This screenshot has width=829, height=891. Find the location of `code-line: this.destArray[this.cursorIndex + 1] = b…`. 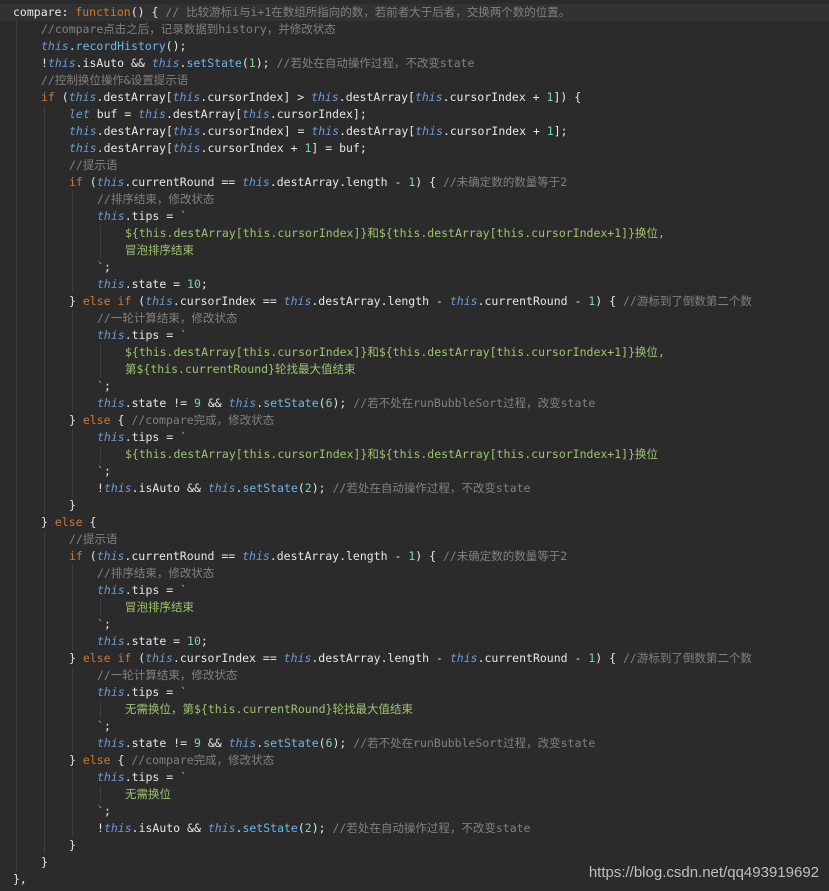

code-line: this.destArray[this.cursorIndex + 1] = b… is located at coordinates (414, 148).